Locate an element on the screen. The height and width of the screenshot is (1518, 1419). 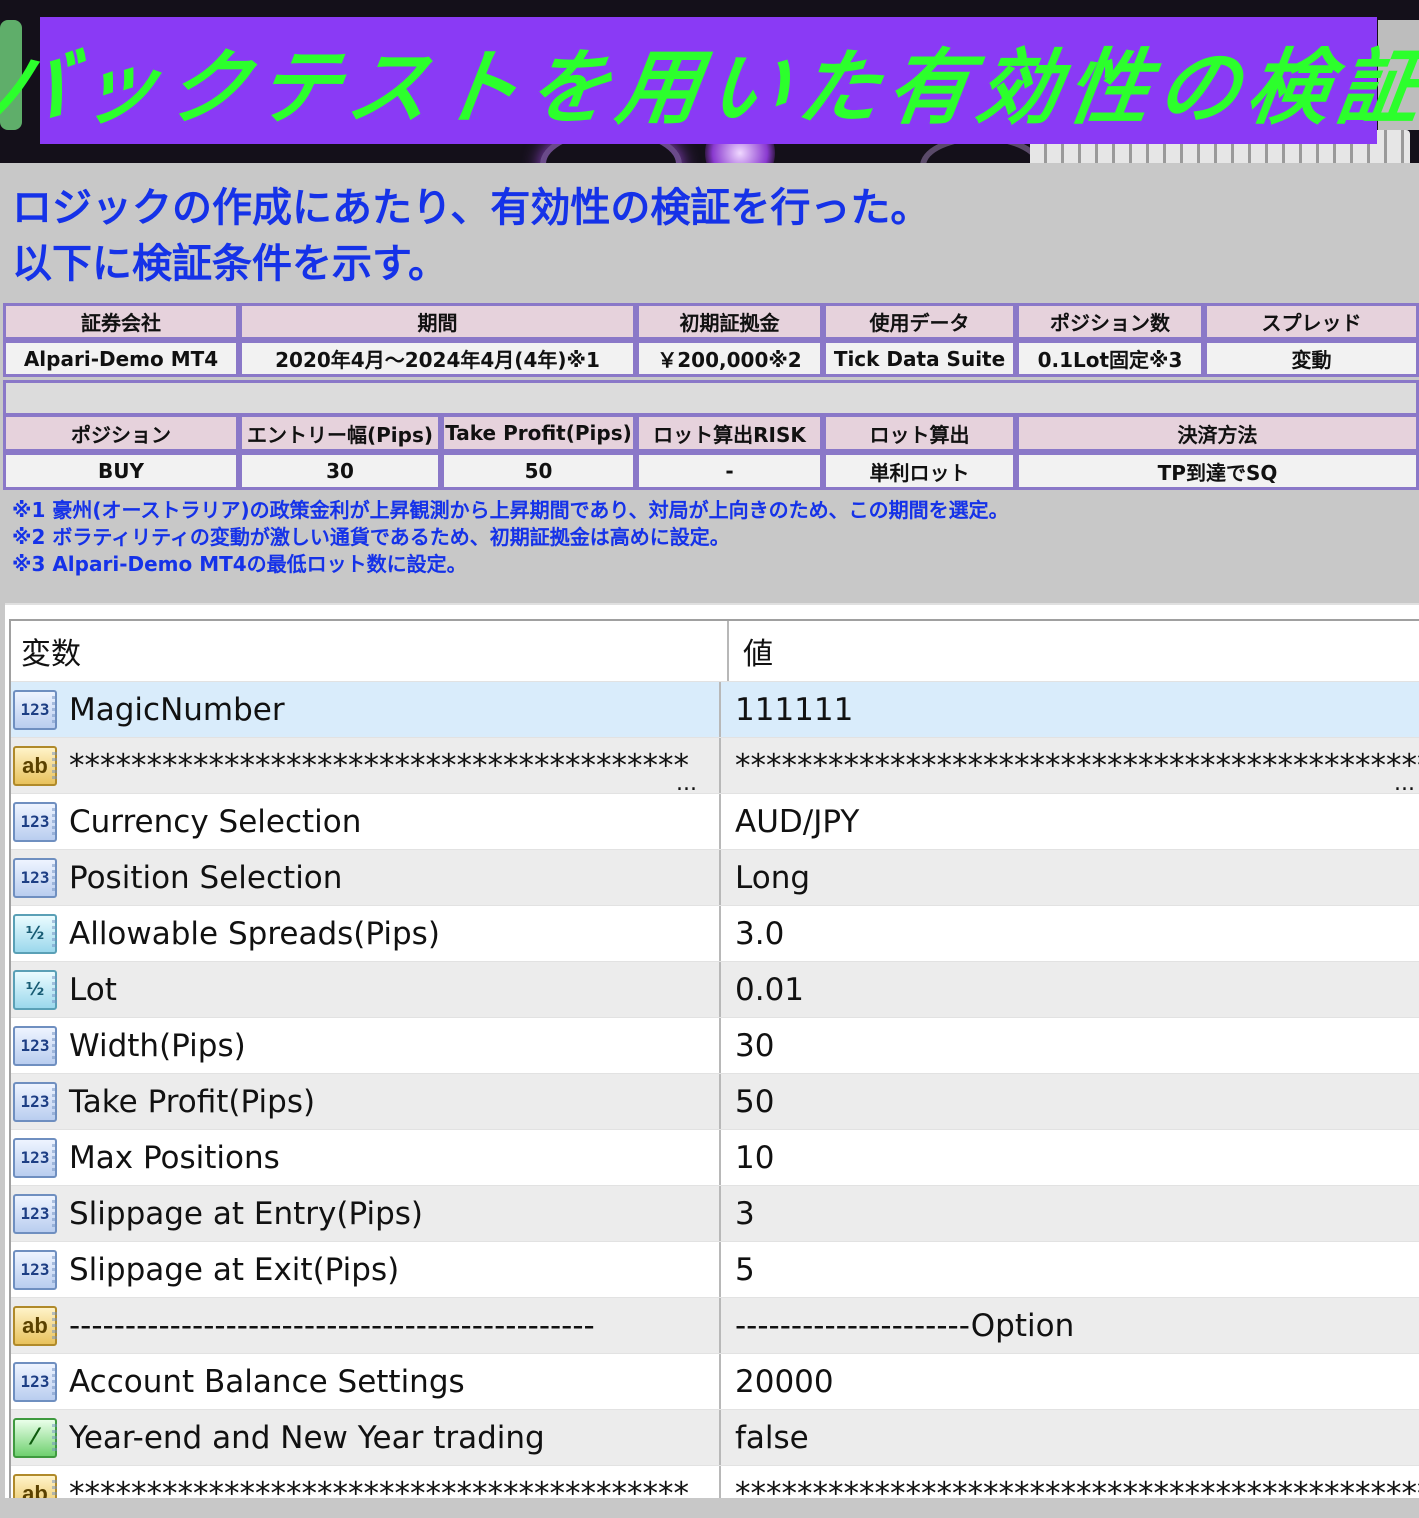
parameter-name: Position Selection is located at coordinates (206, 877).